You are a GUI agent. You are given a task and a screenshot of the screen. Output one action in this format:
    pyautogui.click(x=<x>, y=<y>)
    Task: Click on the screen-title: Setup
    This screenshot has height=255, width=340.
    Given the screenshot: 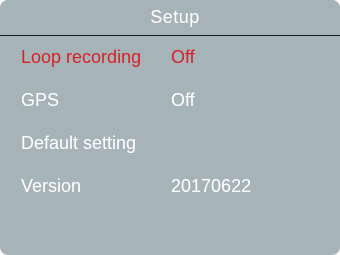 What is the action you would take?
    pyautogui.click(x=175, y=17)
    